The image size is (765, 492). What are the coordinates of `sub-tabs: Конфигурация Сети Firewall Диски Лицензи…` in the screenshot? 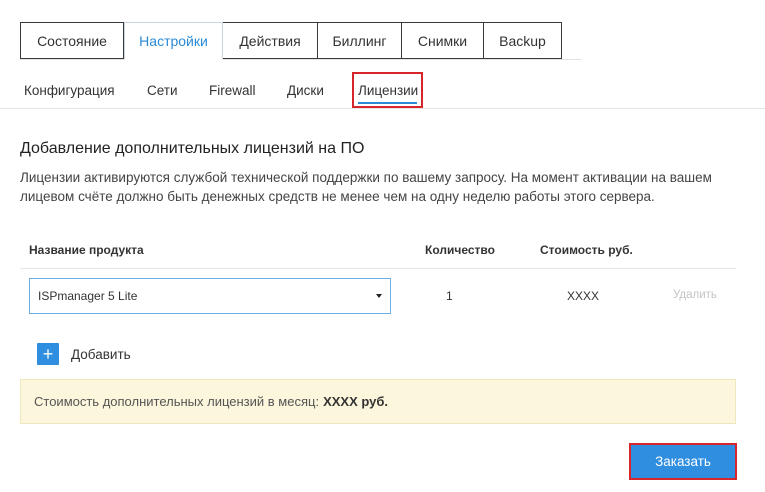 It's located at (382, 90).